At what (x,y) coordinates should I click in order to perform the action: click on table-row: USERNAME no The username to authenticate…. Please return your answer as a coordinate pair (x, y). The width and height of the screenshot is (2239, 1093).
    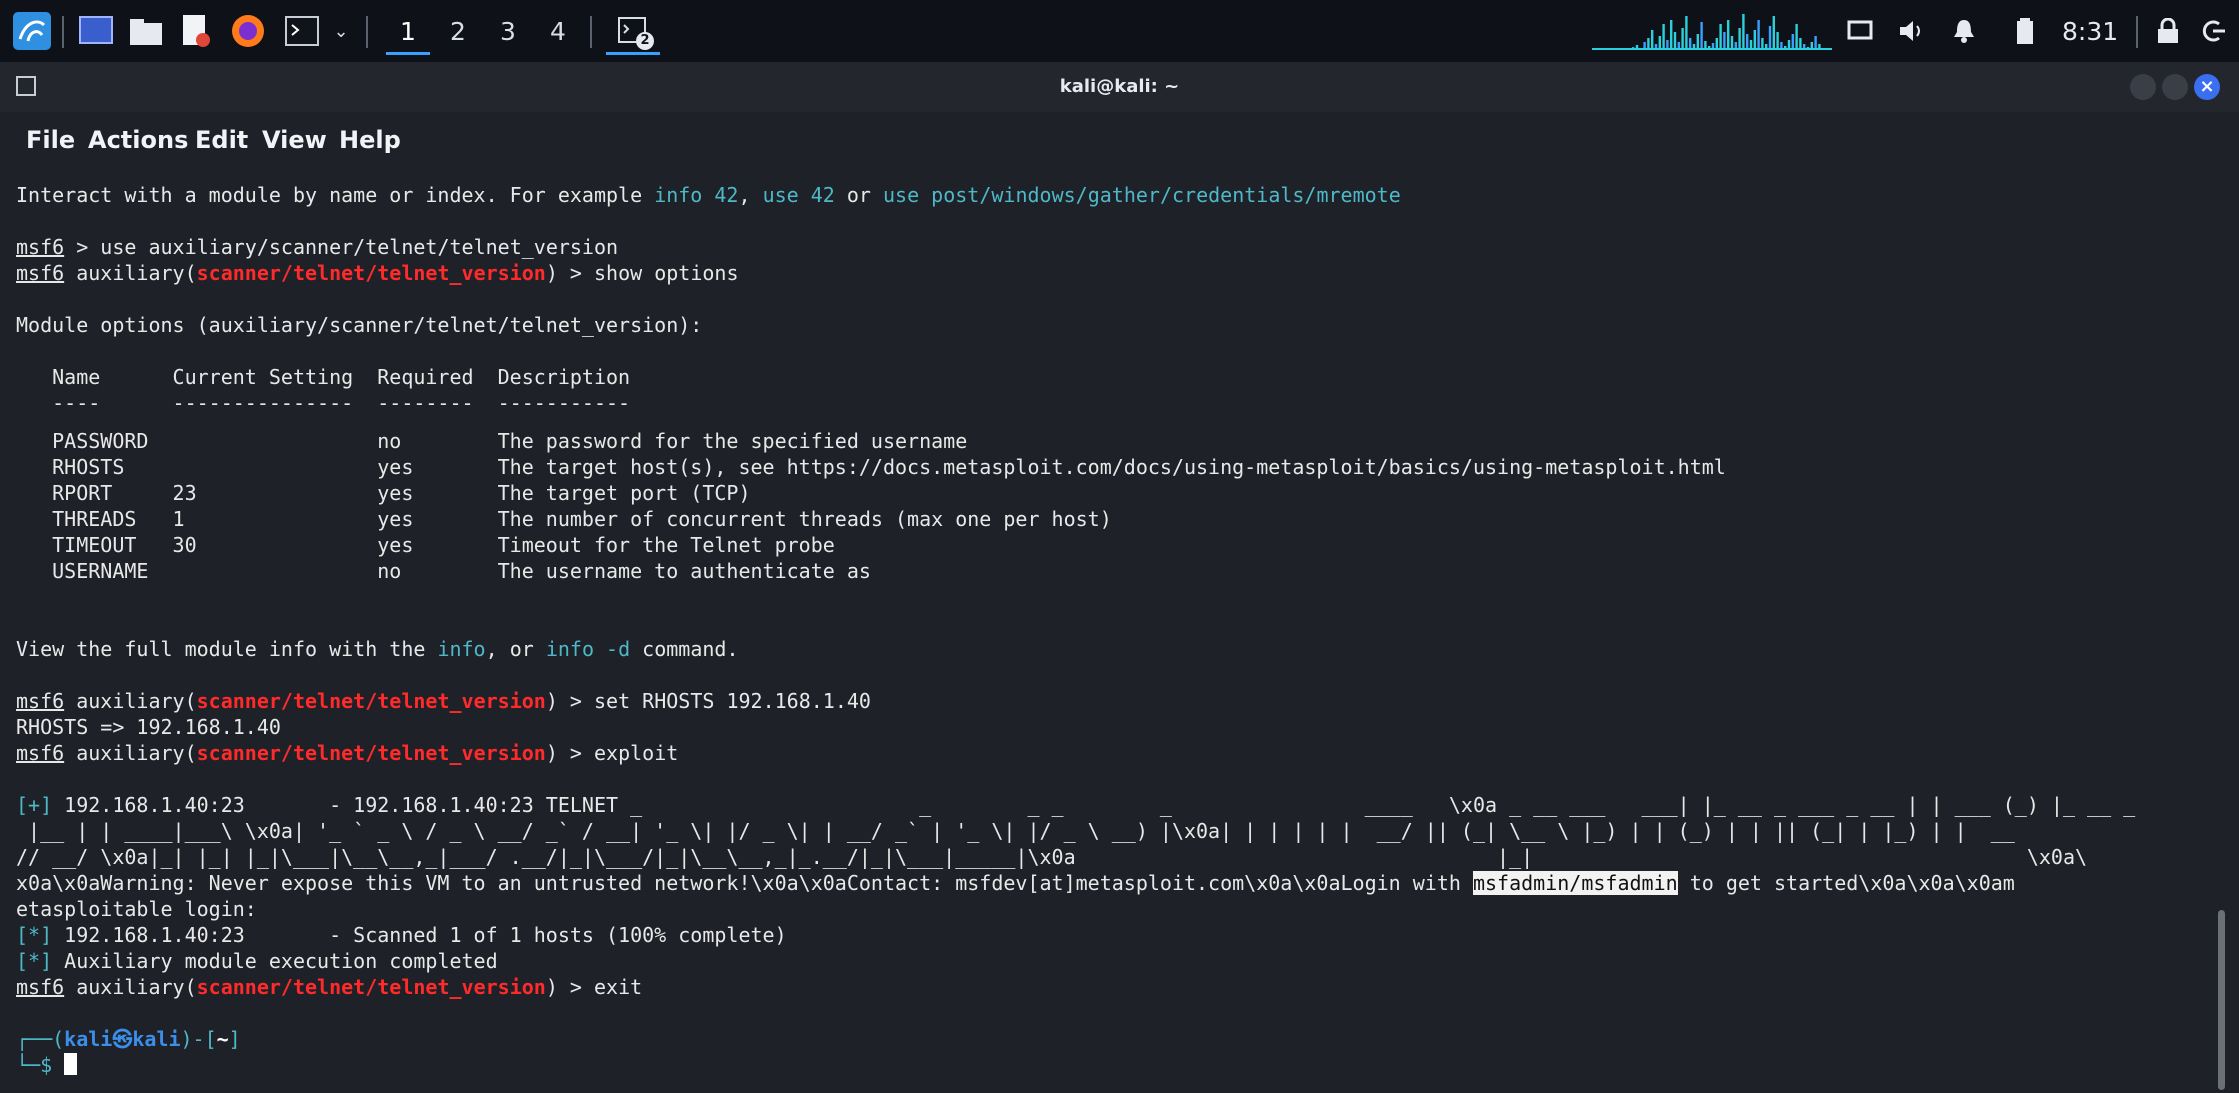
    Looking at the image, I should click on (443, 571).